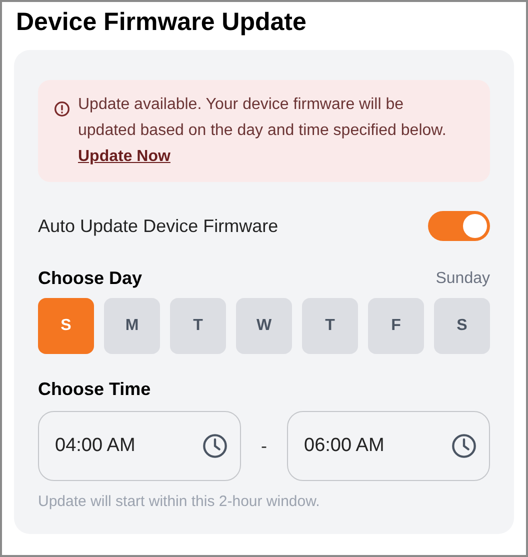 The height and width of the screenshot is (557, 528). I want to click on exclamation-icon, so click(62, 109).